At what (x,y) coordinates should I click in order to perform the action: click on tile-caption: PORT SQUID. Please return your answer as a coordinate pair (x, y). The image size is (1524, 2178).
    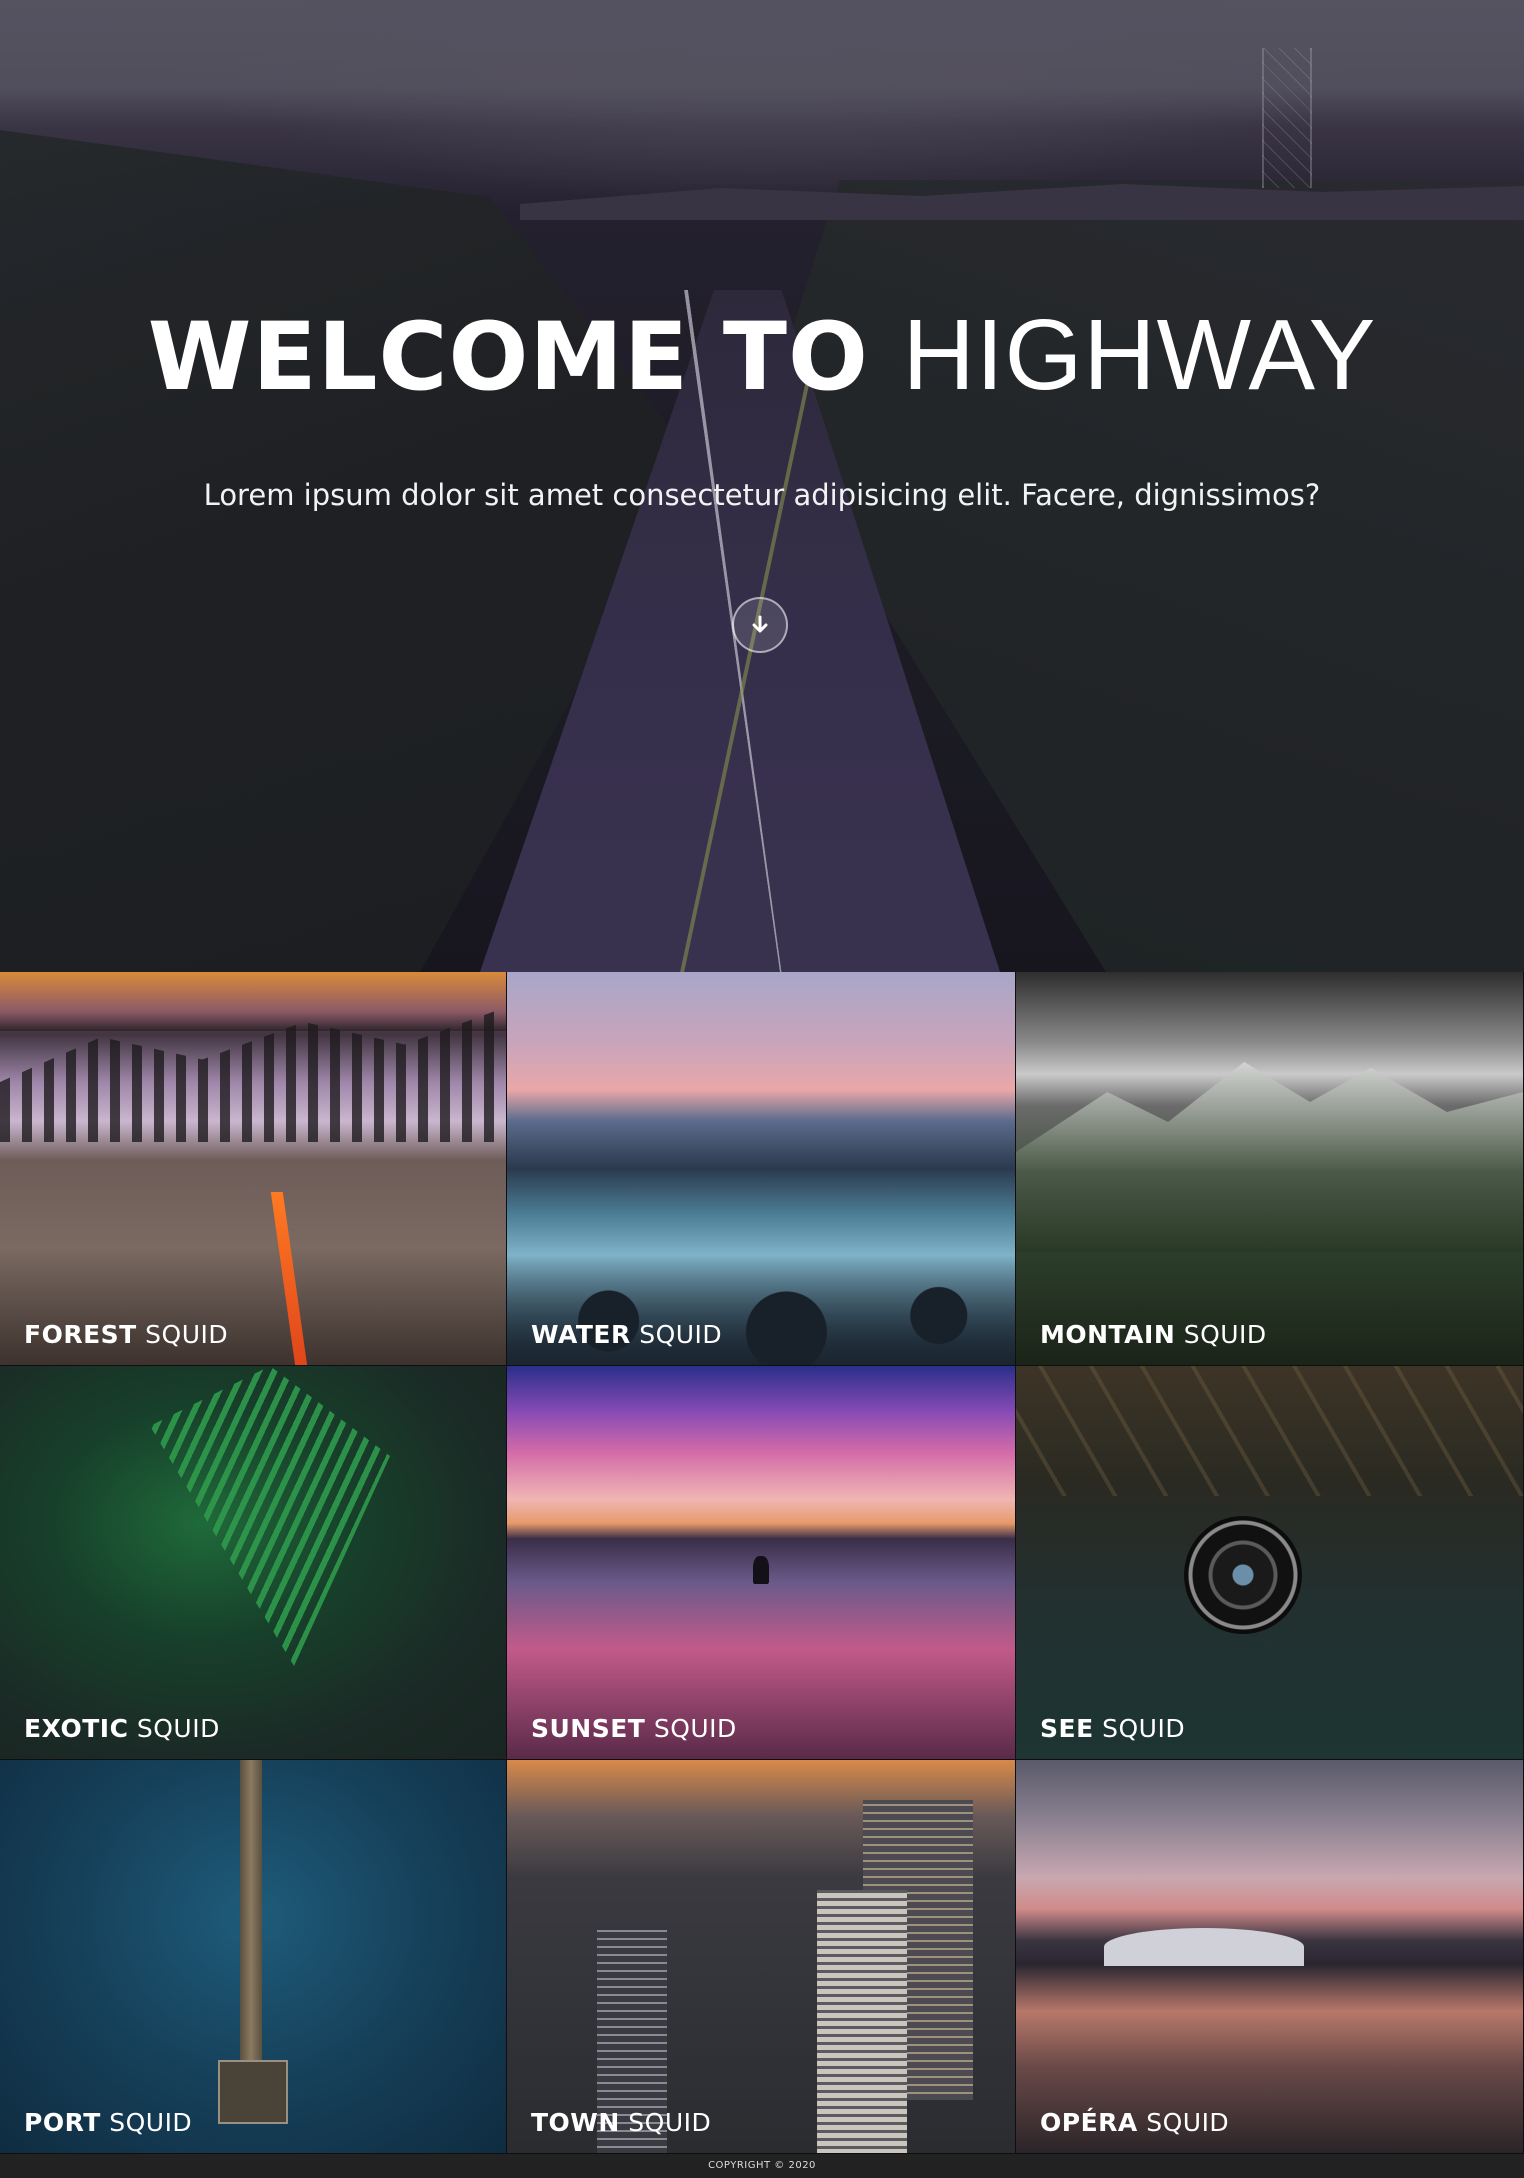
    Looking at the image, I should click on (108, 2122).